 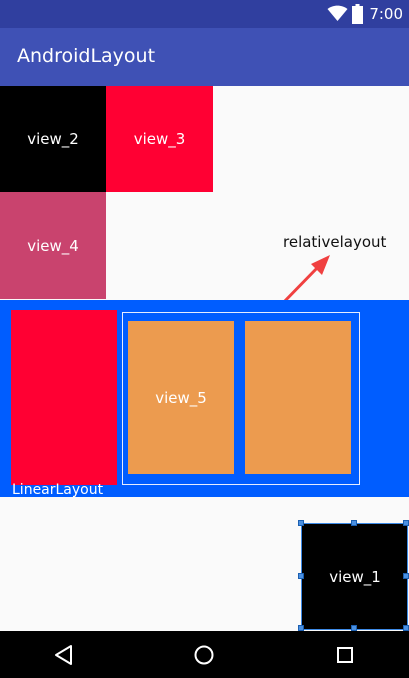 What do you see at coordinates (354, 576) in the screenshot?
I see `selection-outline` at bounding box center [354, 576].